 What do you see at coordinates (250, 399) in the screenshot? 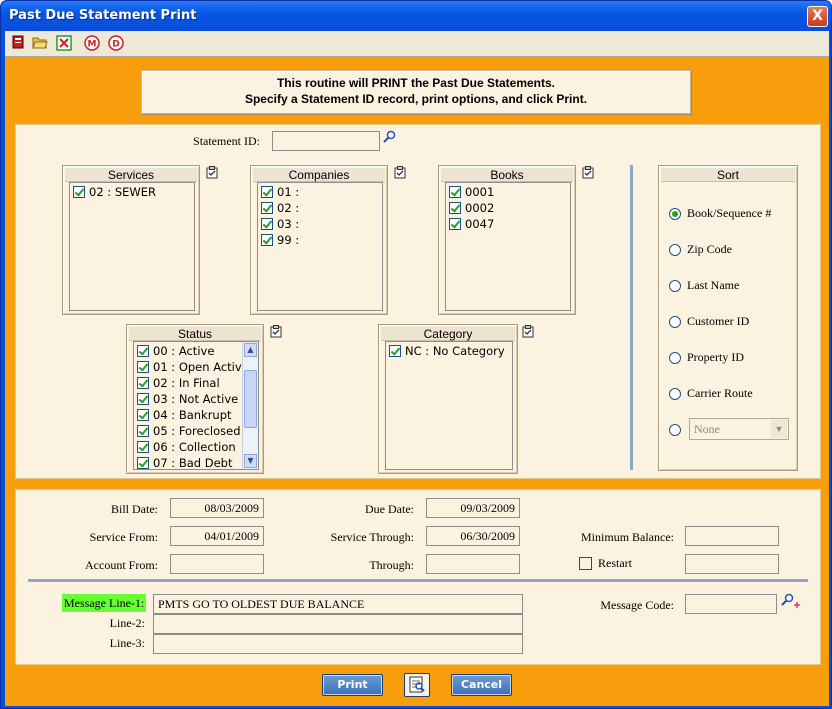
I see `scroll-thumb` at bounding box center [250, 399].